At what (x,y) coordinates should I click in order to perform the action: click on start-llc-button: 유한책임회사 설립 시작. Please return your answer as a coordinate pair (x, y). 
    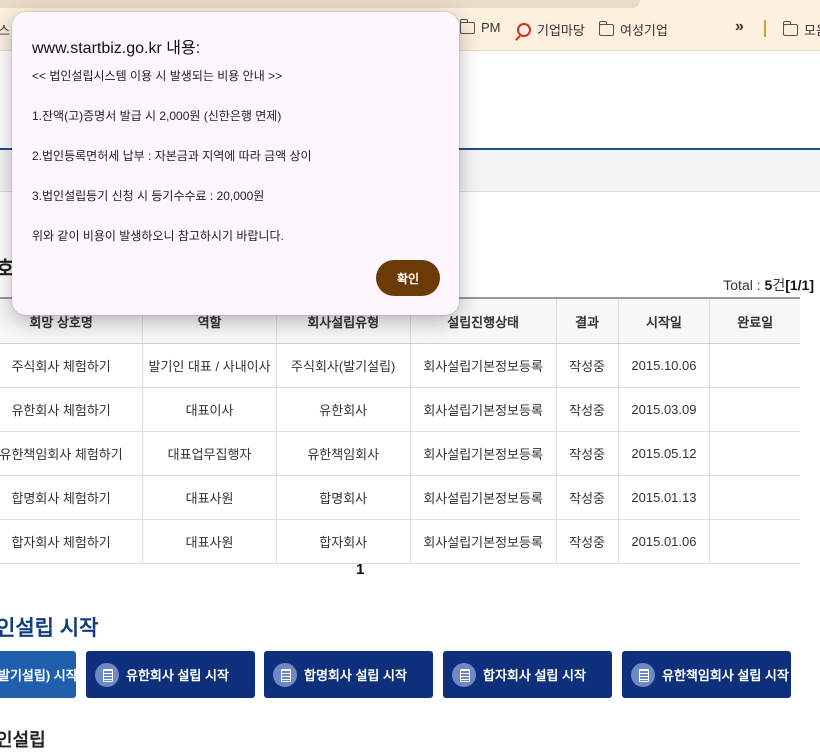
    Looking at the image, I should click on (706, 674).